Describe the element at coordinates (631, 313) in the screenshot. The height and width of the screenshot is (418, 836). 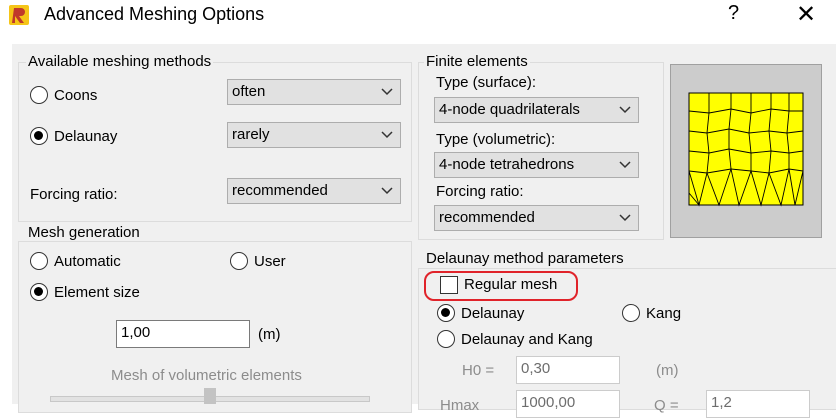
I see `kang-radio` at that location.